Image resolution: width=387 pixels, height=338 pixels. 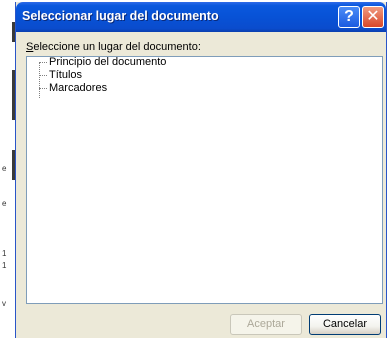 What do you see at coordinates (8, 169) in the screenshot?
I see `background-document: e e 1 1 v` at bounding box center [8, 169].